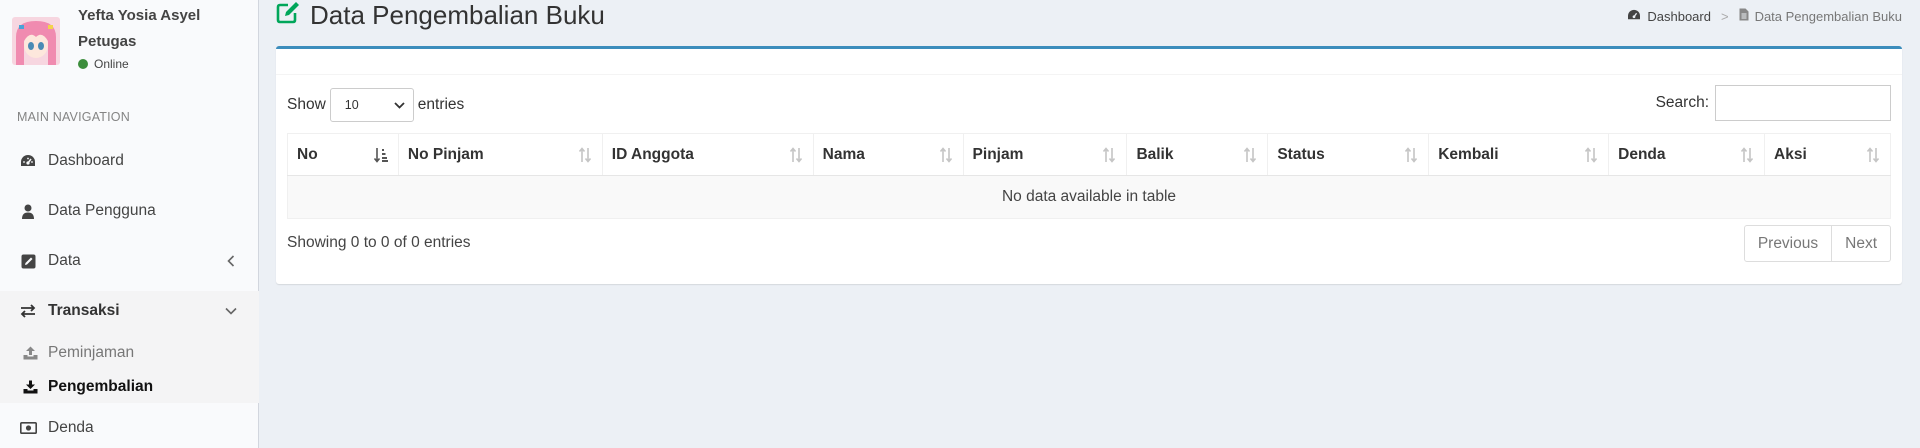 This screenshot has height=448, width=1920. Describe the element at coordinates (998, 154) in the screenshot. I see `column-header-label: Pinjam` at that location.